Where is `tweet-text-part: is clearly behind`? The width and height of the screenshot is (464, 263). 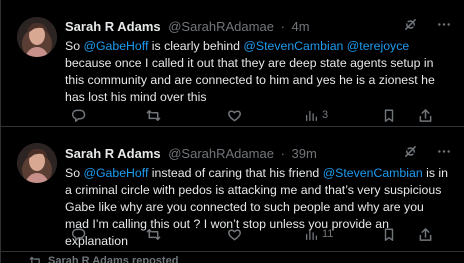
tweet-text-part: is clearly behind is located at coordinates (196, 46).